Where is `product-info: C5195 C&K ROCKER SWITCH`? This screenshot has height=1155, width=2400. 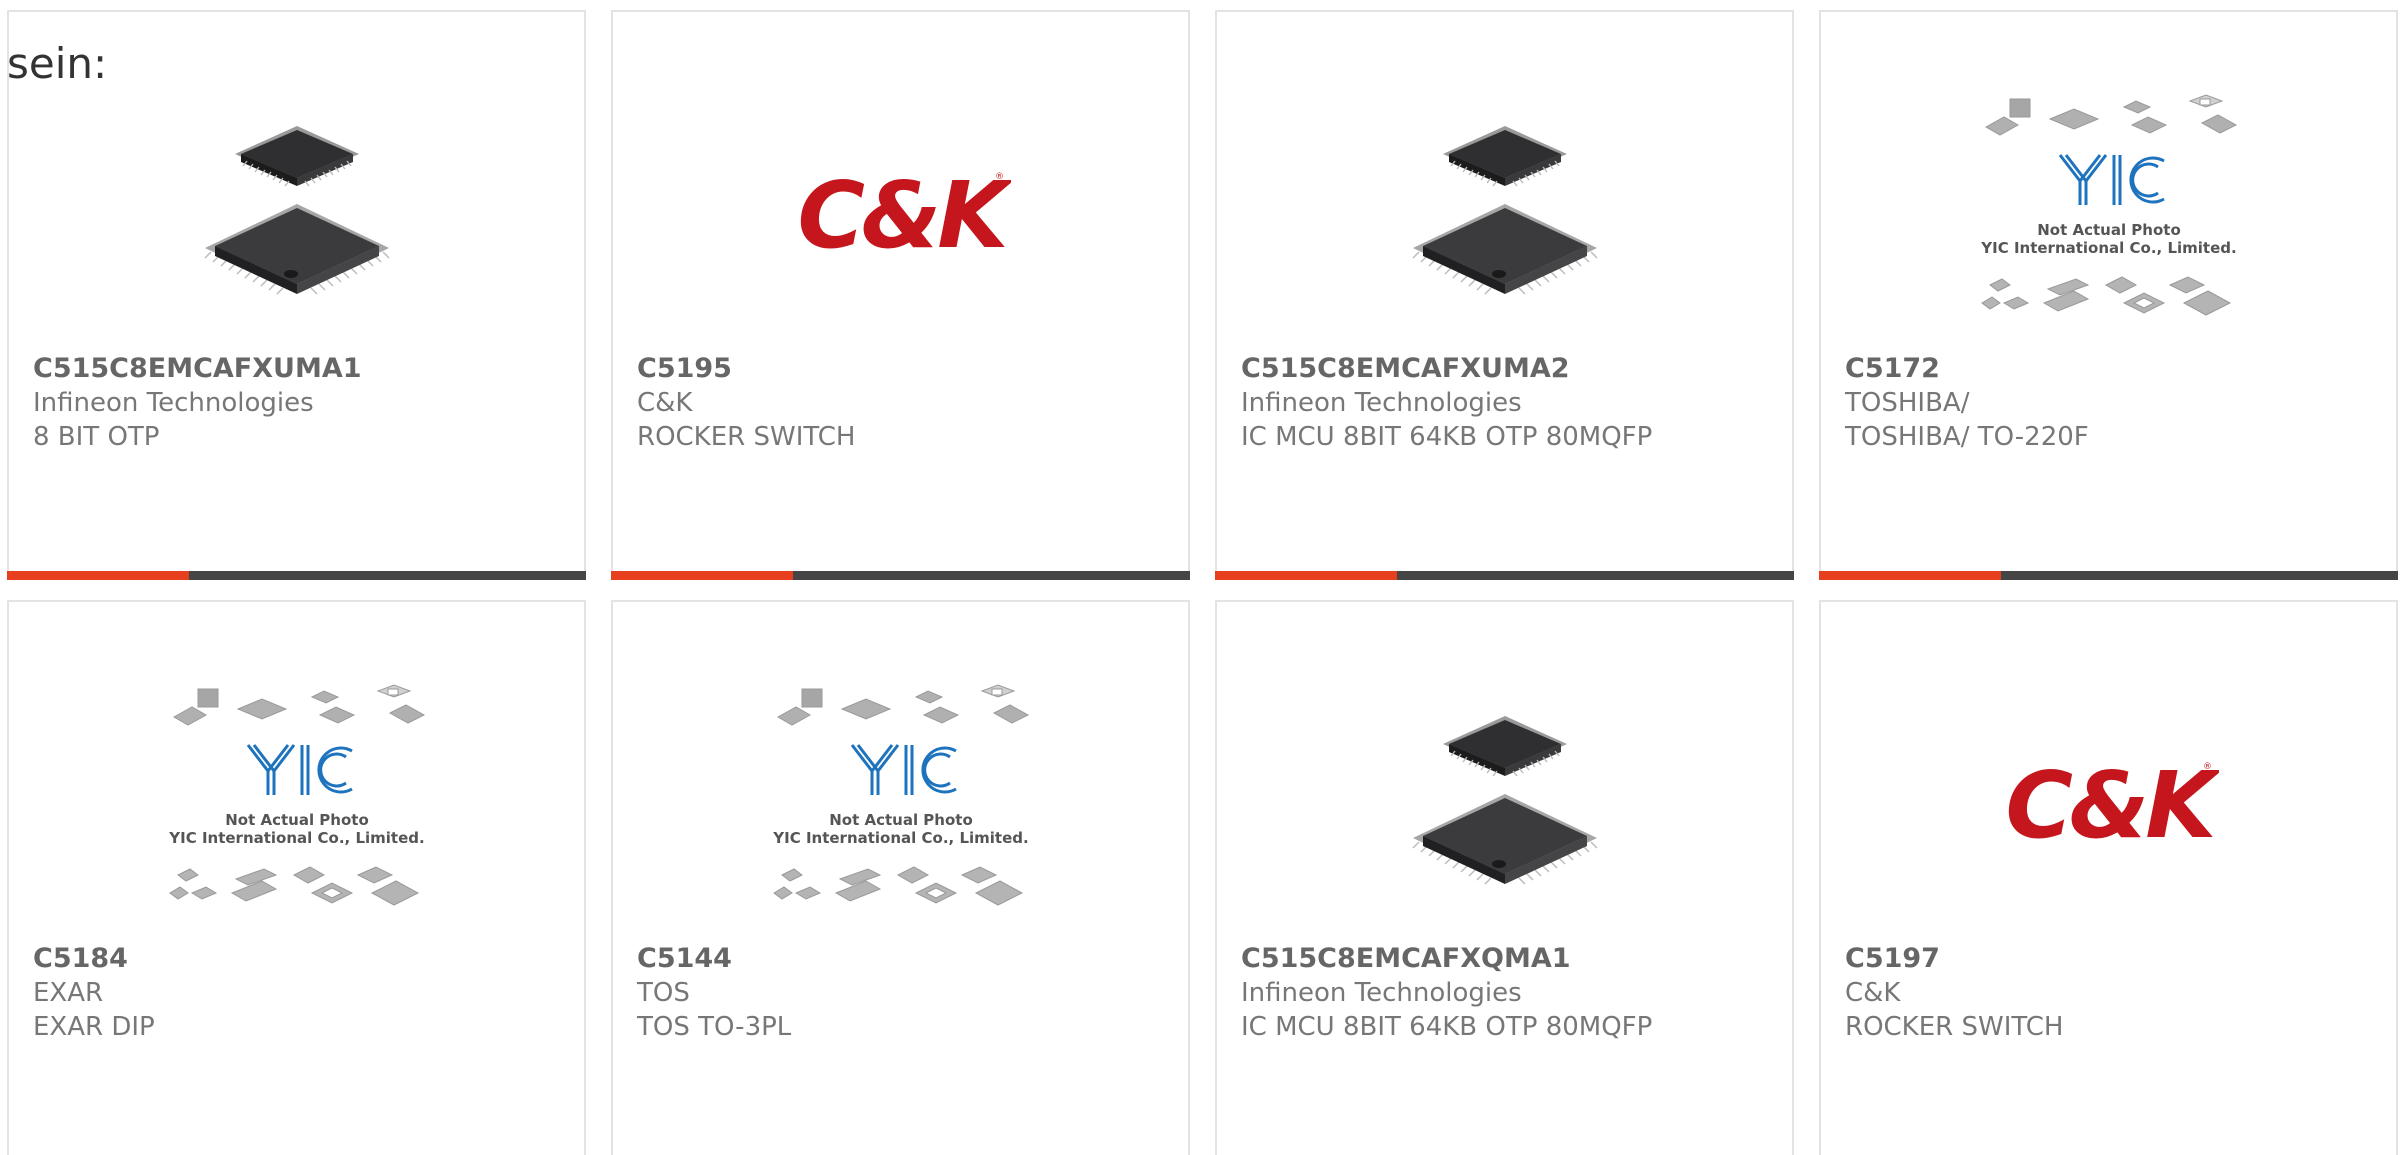 product-info: C5195 C&K ROCKER SWITCH is located at coordinates (902, 403).